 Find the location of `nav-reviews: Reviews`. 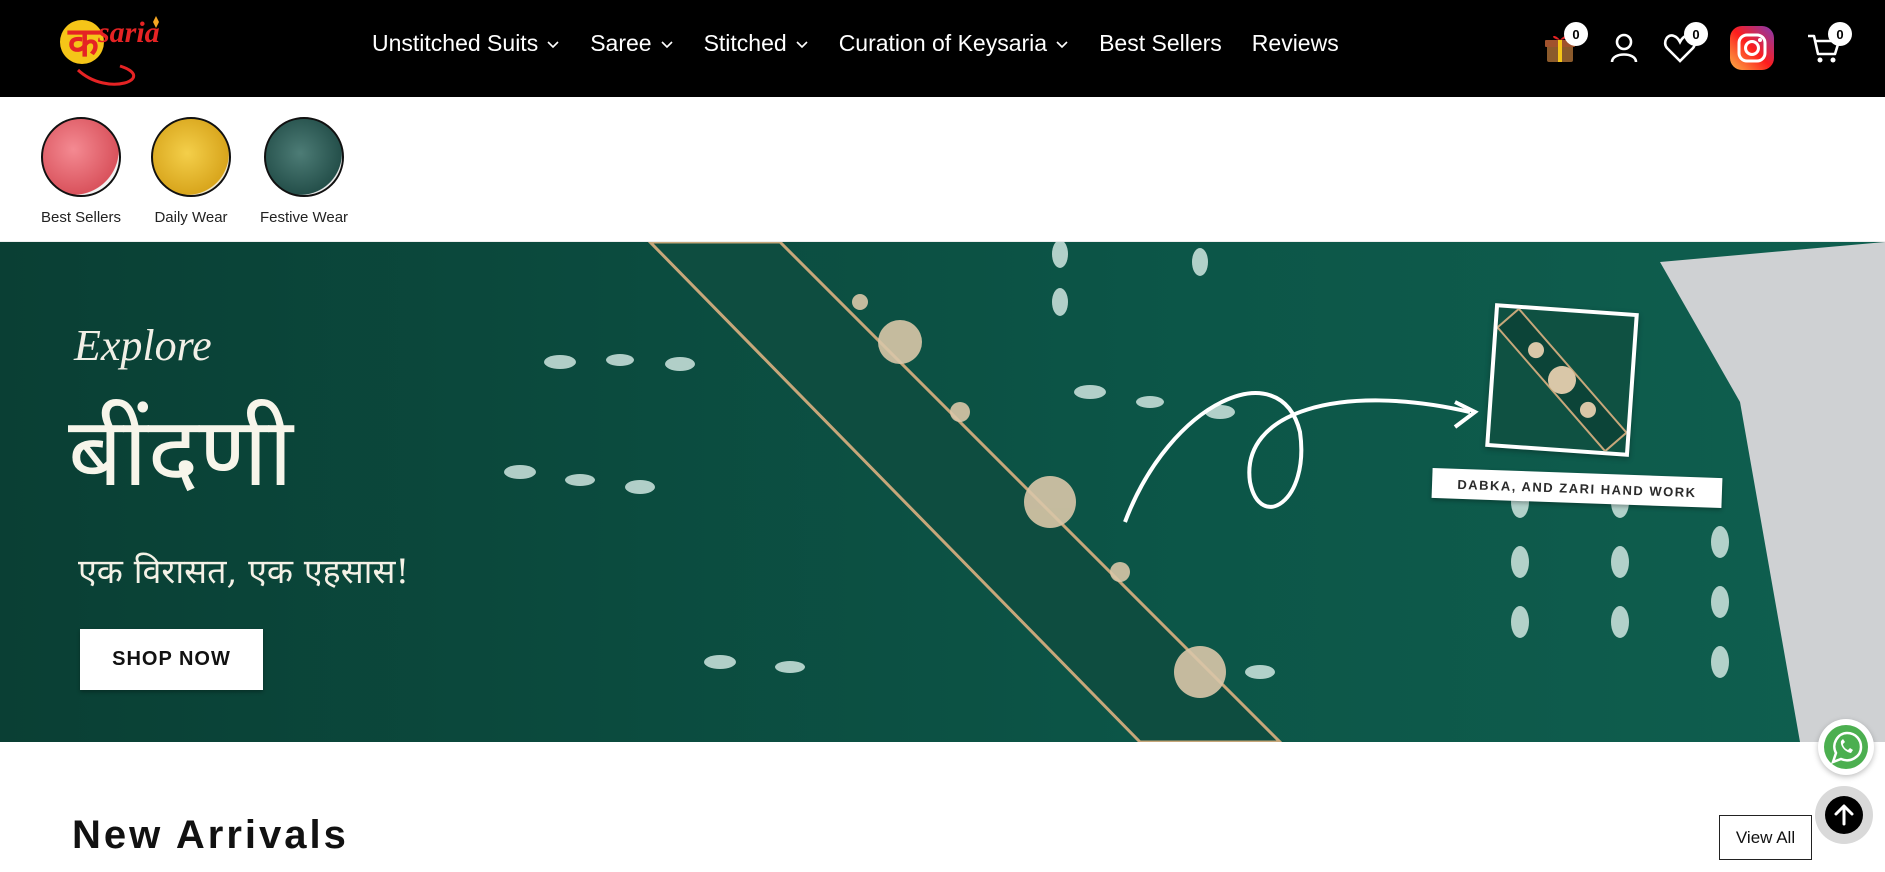

nav-reviews: Reviews is located at coordinates (1295, 43).